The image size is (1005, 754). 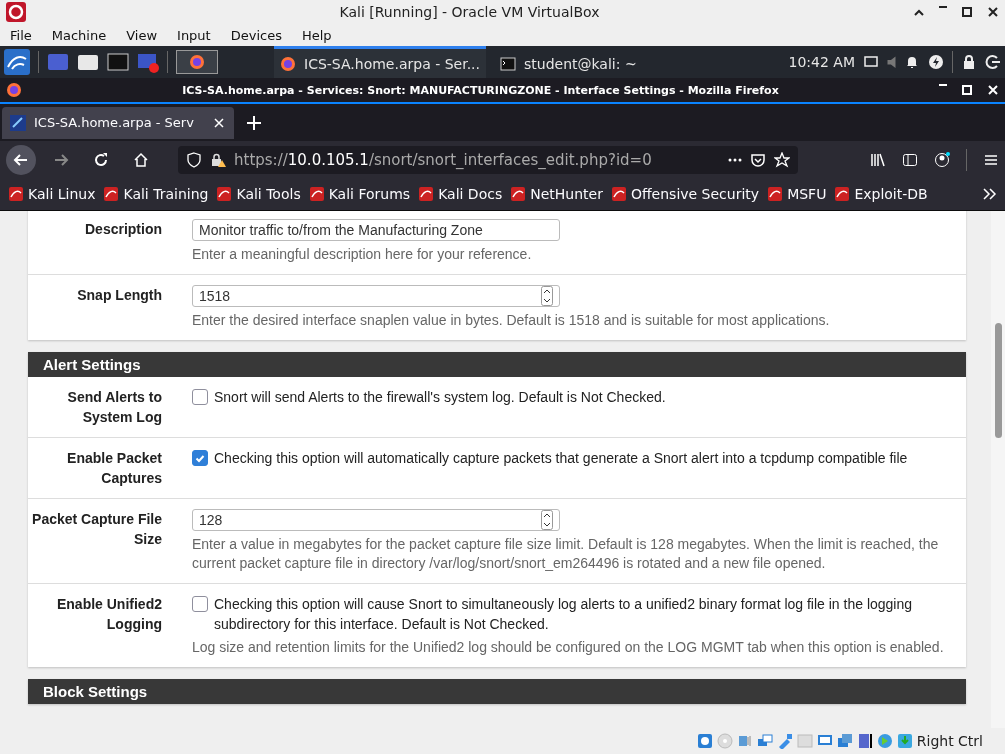 What do you see at coordinates (376, 520) in the screenshot?
I see `number-field: 128` at bounding box center [376, 520].